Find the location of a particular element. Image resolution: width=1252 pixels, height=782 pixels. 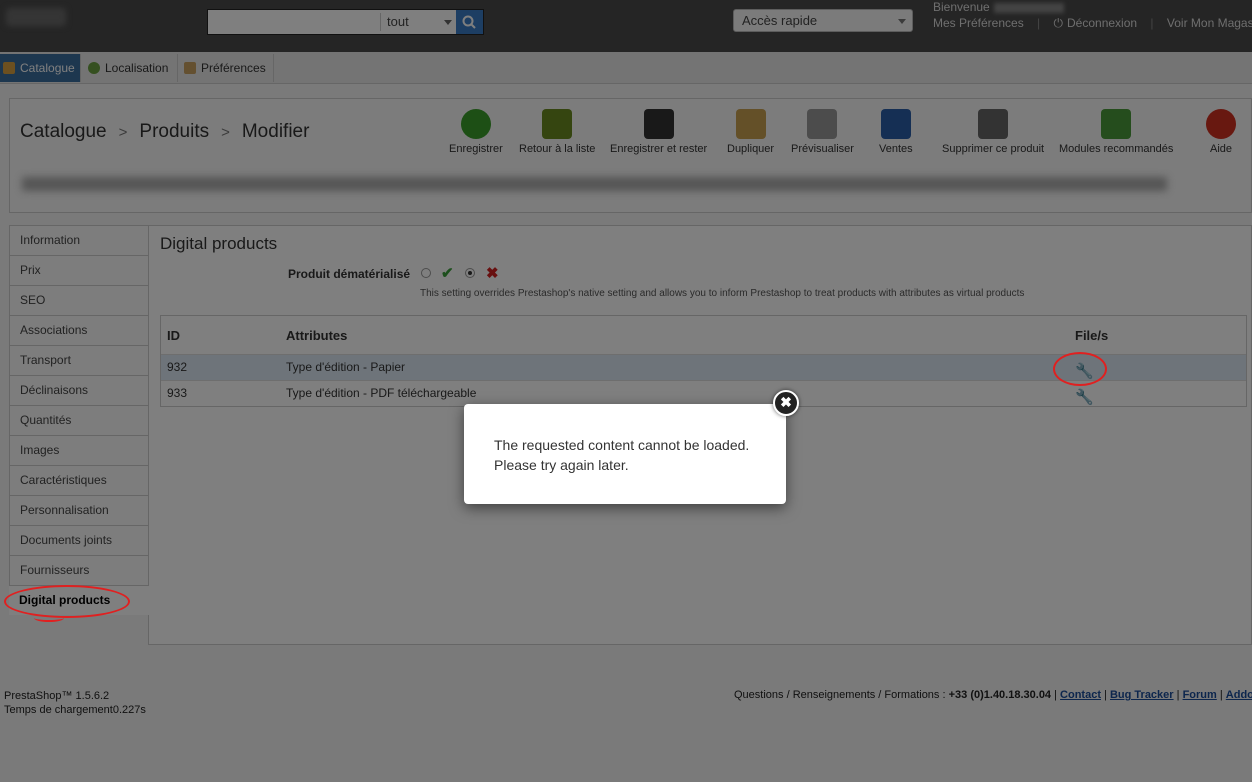

annotation-stroke is located at coordinates (49, 618).